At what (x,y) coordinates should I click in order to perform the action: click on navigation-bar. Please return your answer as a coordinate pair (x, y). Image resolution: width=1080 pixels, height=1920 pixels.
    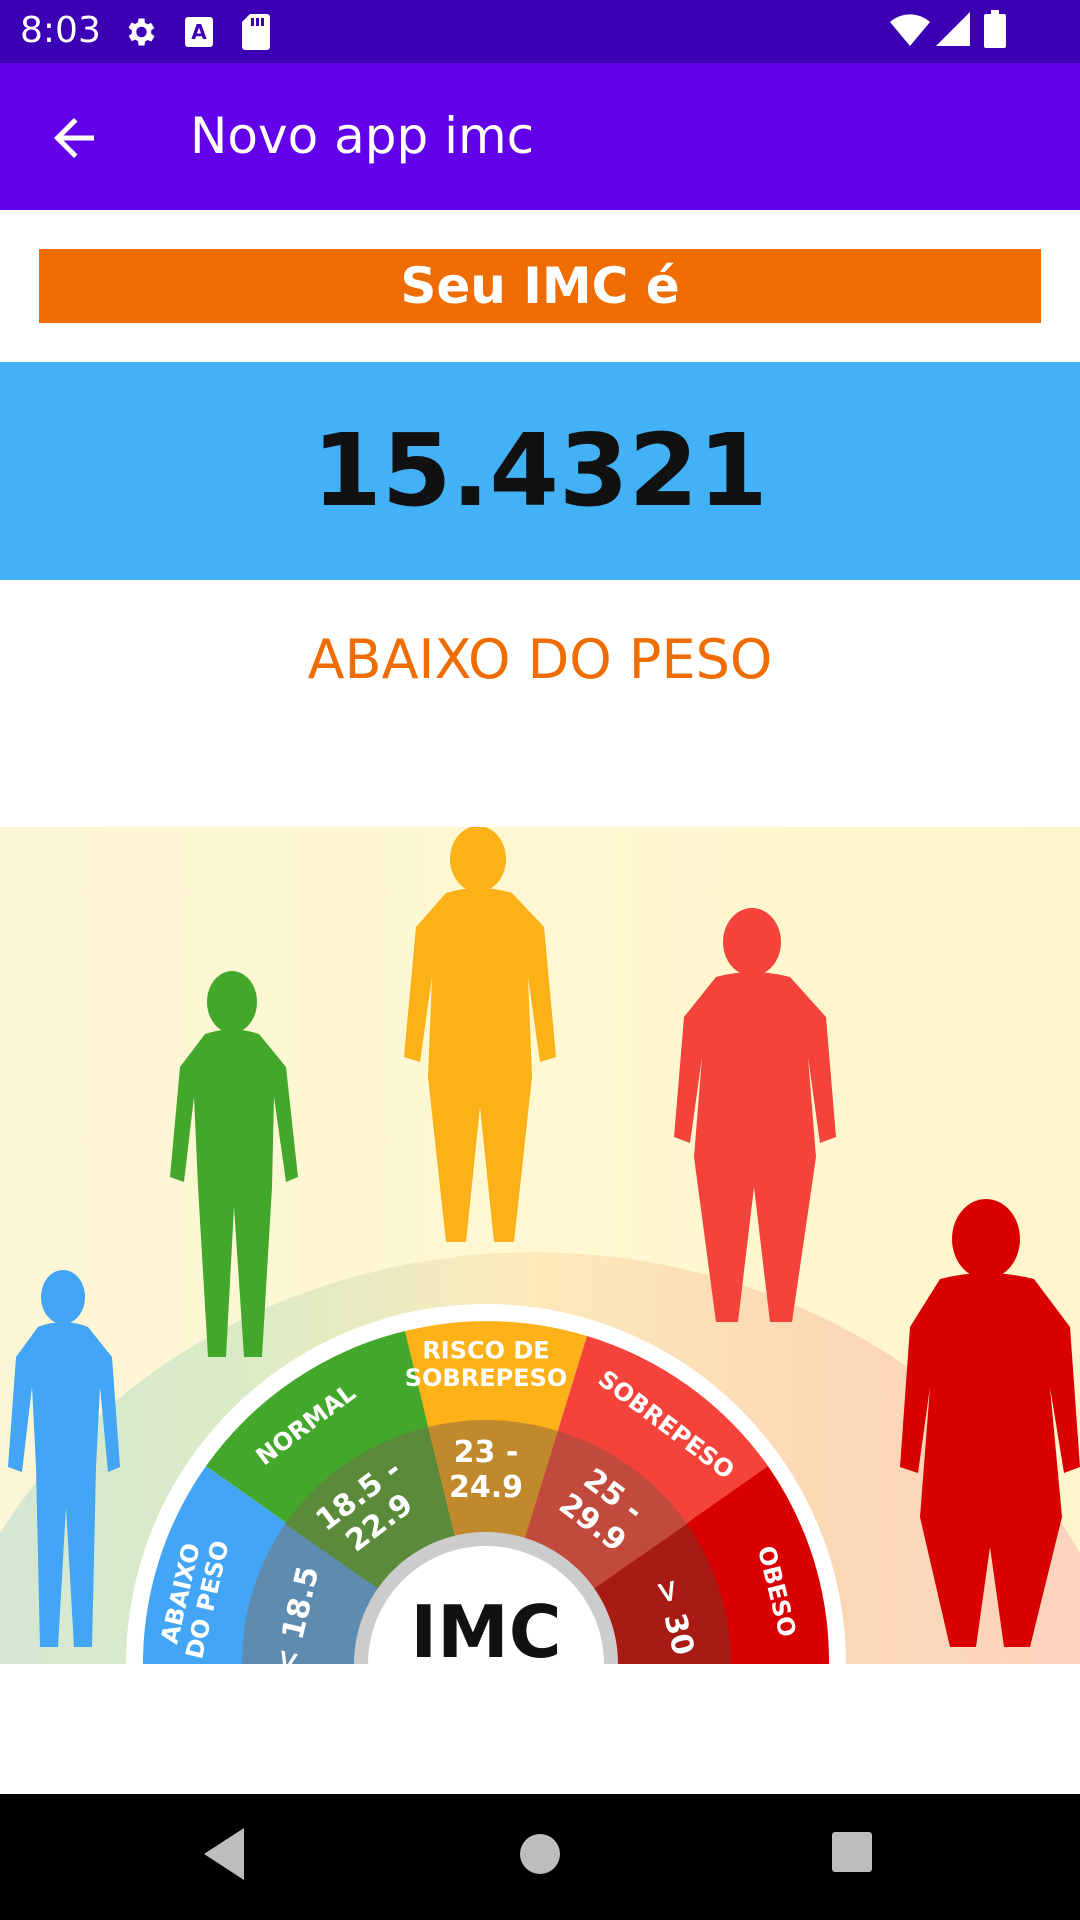
    Looking at the image, I should click on (540, 1857).